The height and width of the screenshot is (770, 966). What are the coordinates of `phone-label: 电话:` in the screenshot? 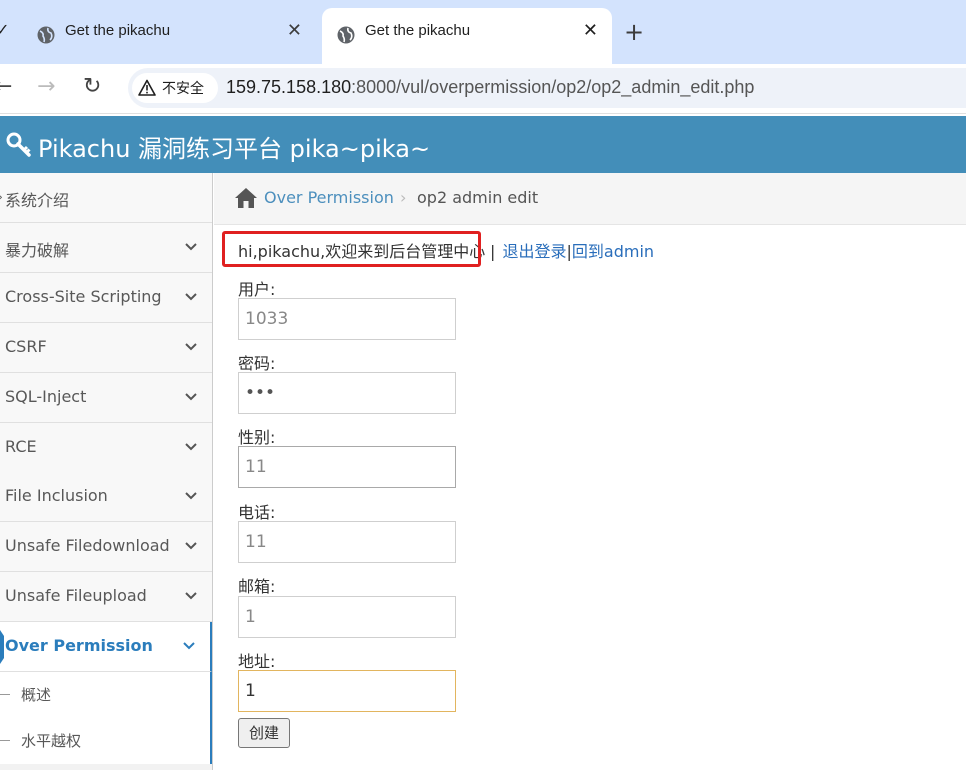 It's located at (257, 512).